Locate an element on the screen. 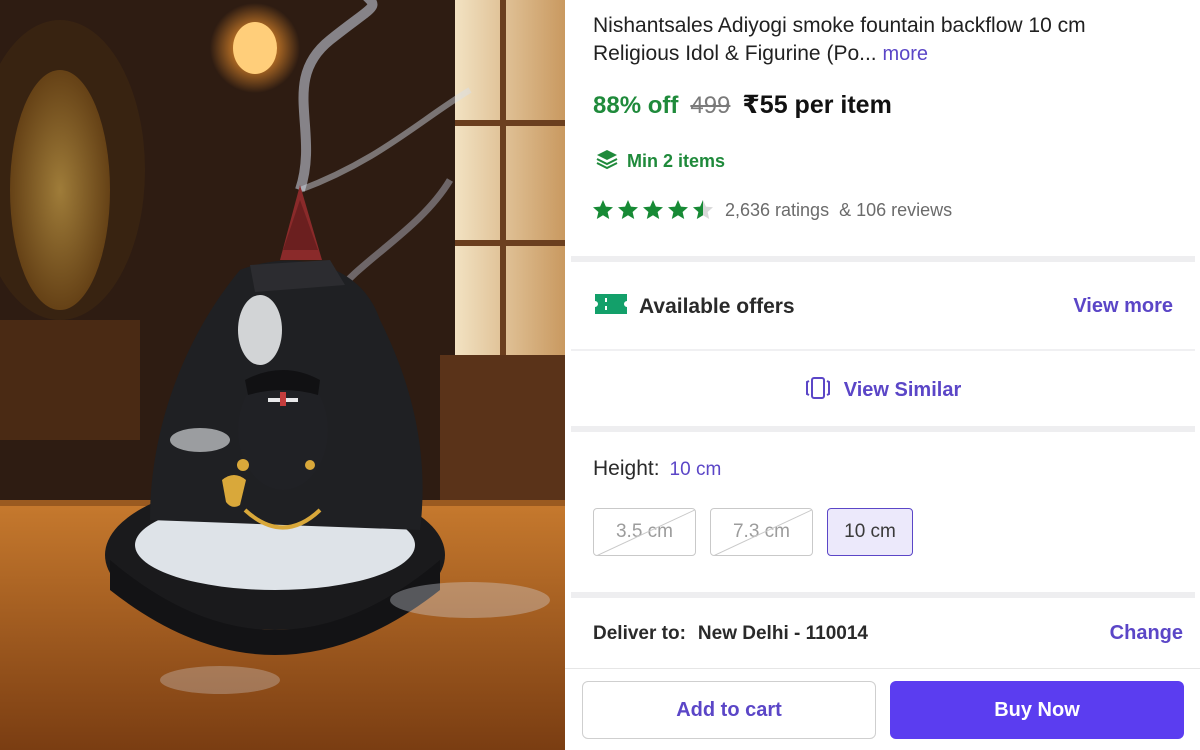 The height and width of the screenshot is (750, 1200). selling-price: ₹55 per item is located at coordinates (817, 105).